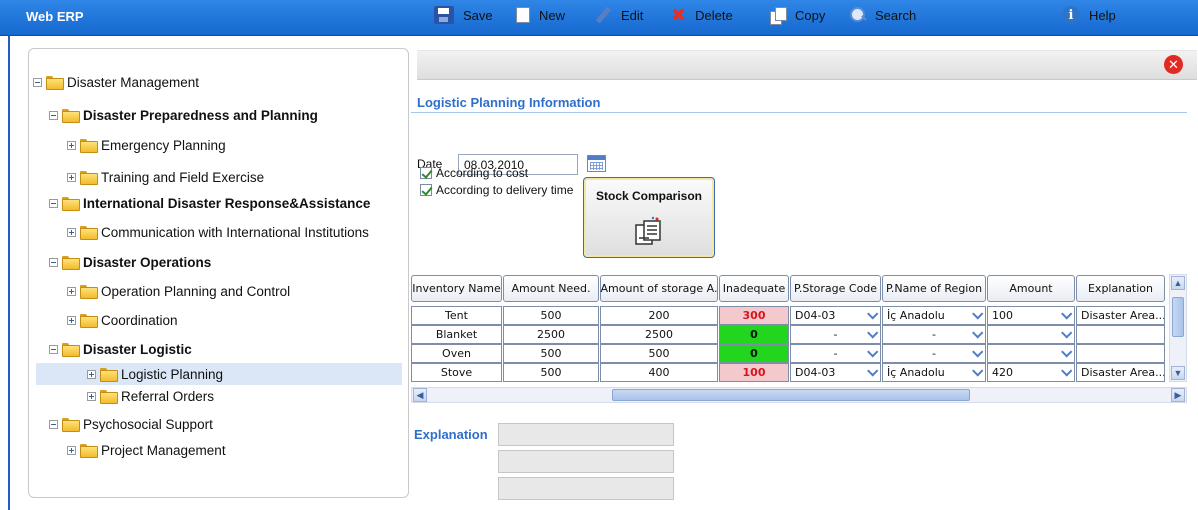 This screenshot has width=1198, height=510. What do you see at coordinates (1031, 288) in the screenshot?
I see `column-header-amount: Amount` at bounding box center [1031, 288].